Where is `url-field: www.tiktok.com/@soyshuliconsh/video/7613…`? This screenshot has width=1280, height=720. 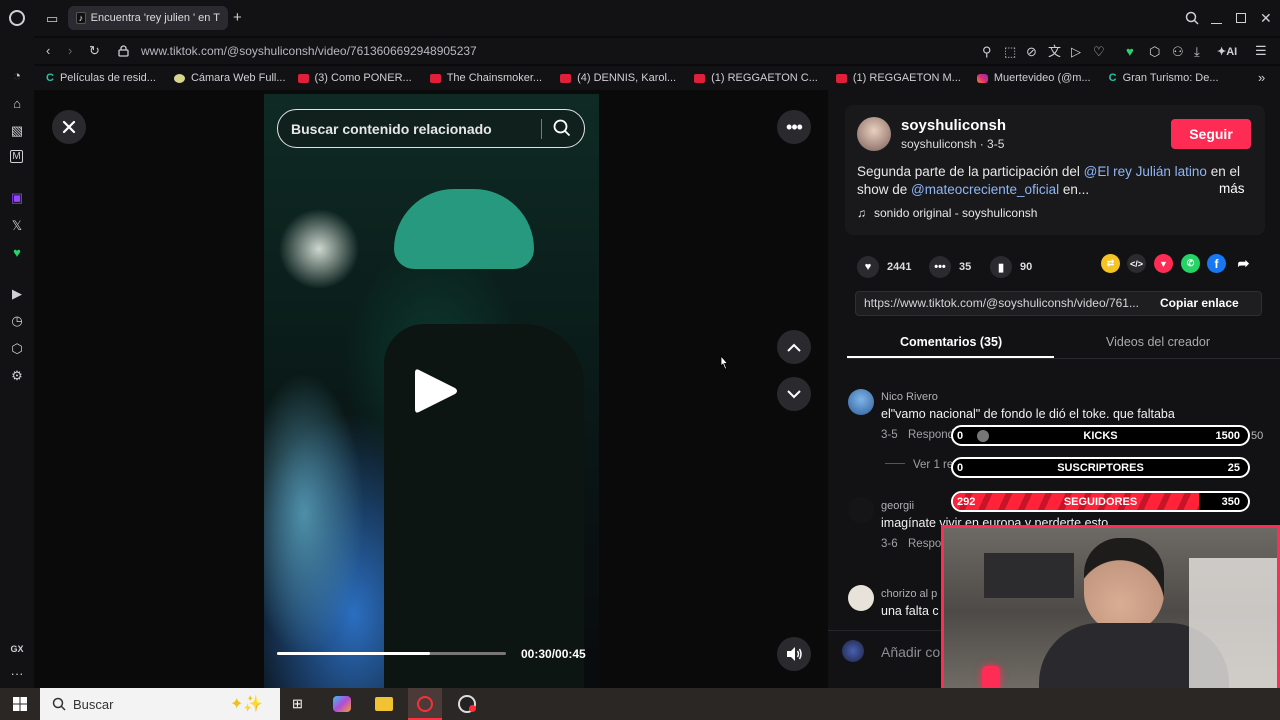 url-field: www.tiktok.com/@soyshuliconsh/video/7613… is located at coordinates (309, 51).